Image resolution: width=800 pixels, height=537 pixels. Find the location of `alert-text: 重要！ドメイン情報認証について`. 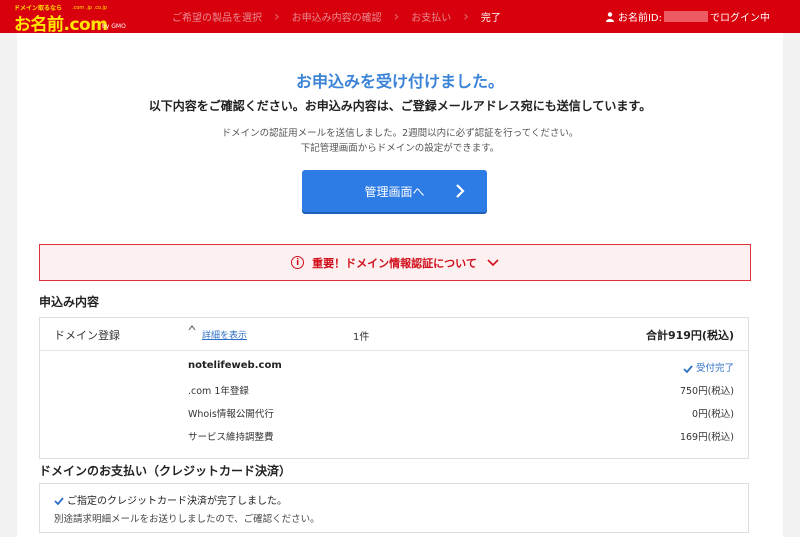

alert-text: 重要！ドメイン情報認証について is located at coordinates (394, 263).